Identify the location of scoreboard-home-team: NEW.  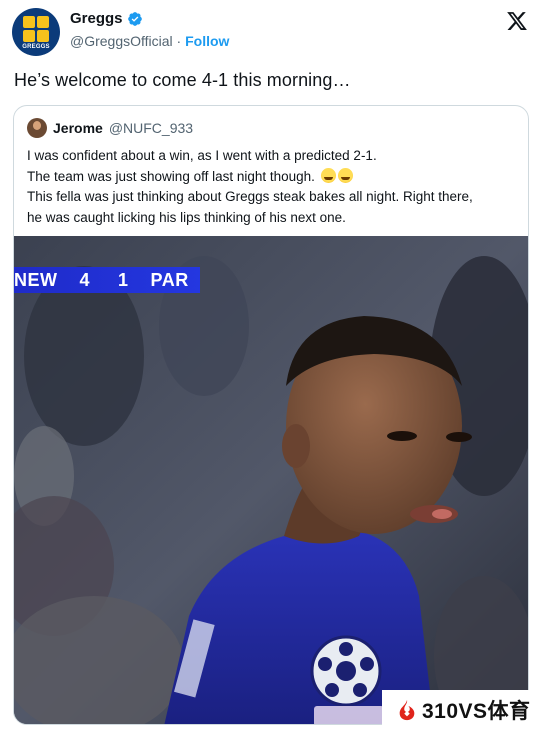
(36, 279).